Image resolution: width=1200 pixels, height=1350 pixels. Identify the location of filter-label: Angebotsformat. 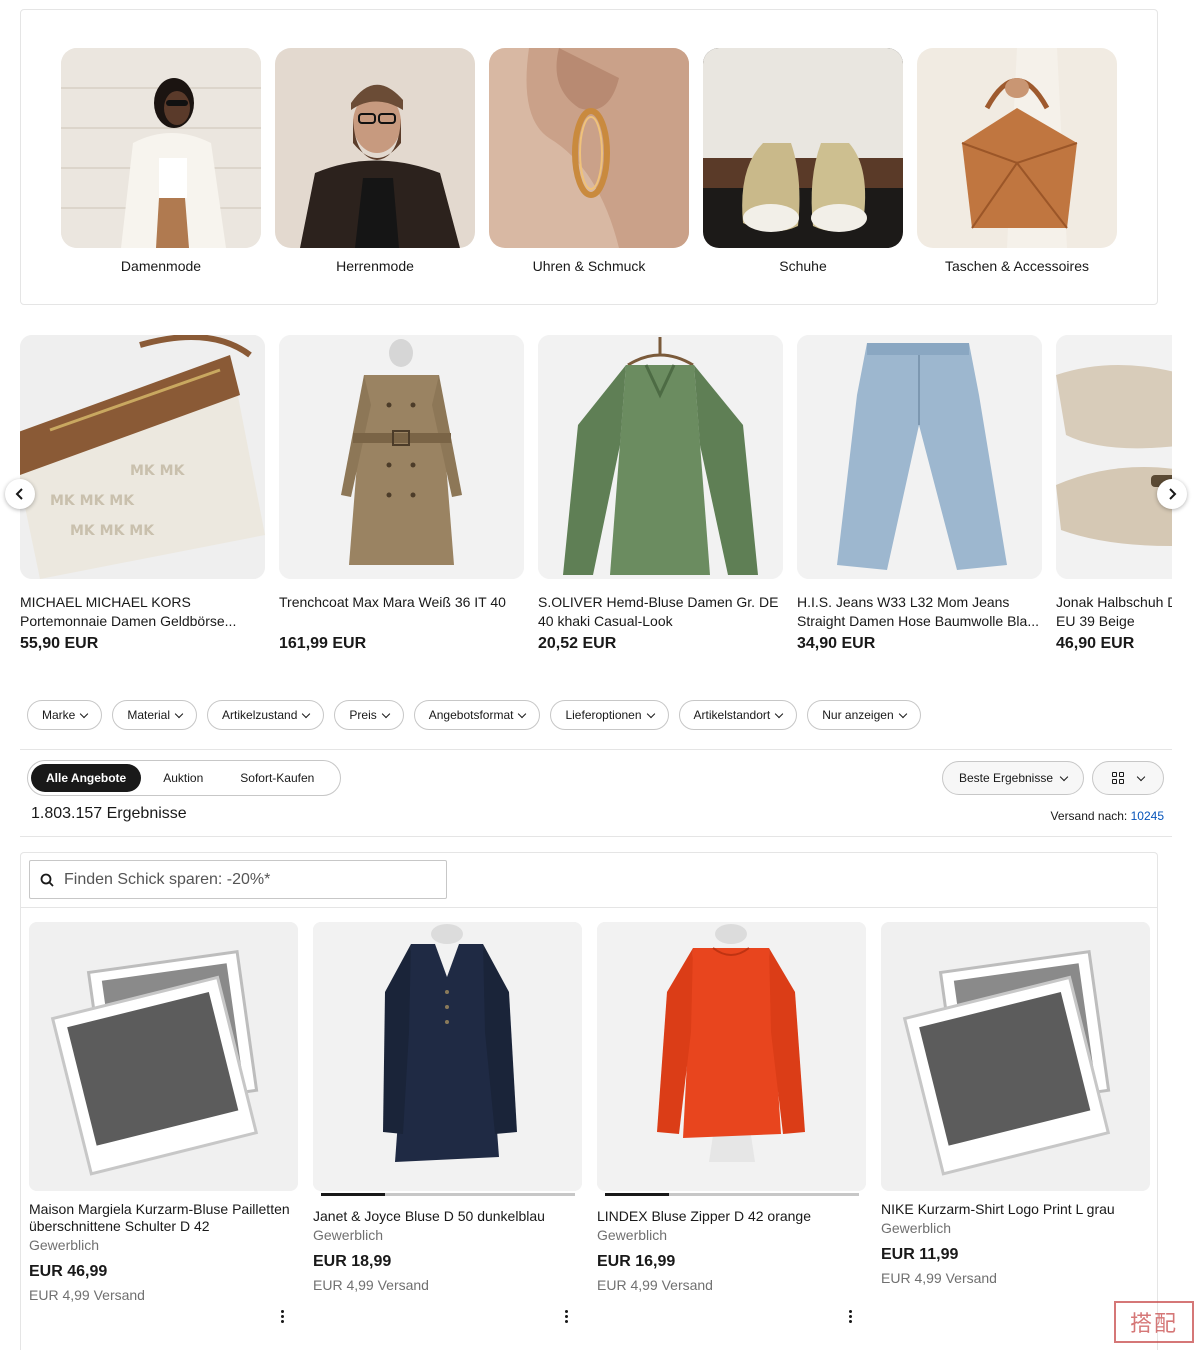
(471, 715).